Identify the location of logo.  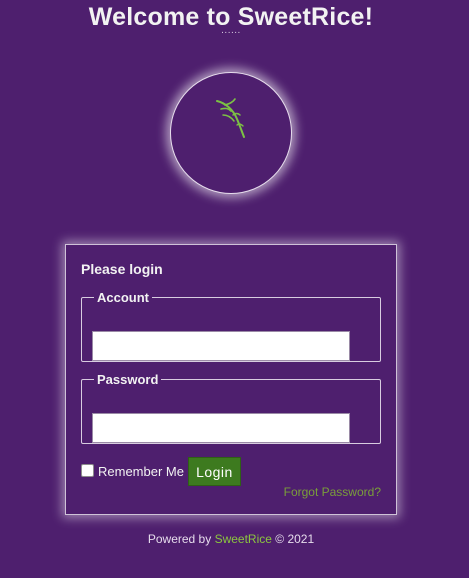
(231, 133).